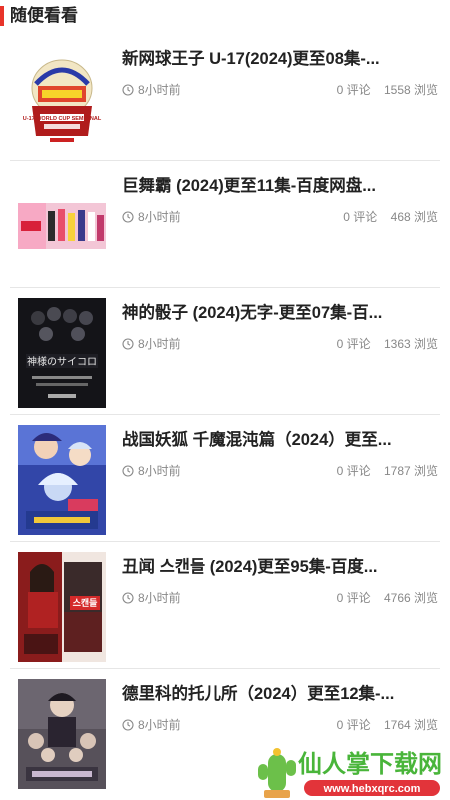  What do you see at coordinates (382, 597) in the screenshot?
I see `item-stats: 0 评论 4766 浏览` at bounding box center [382, 597].